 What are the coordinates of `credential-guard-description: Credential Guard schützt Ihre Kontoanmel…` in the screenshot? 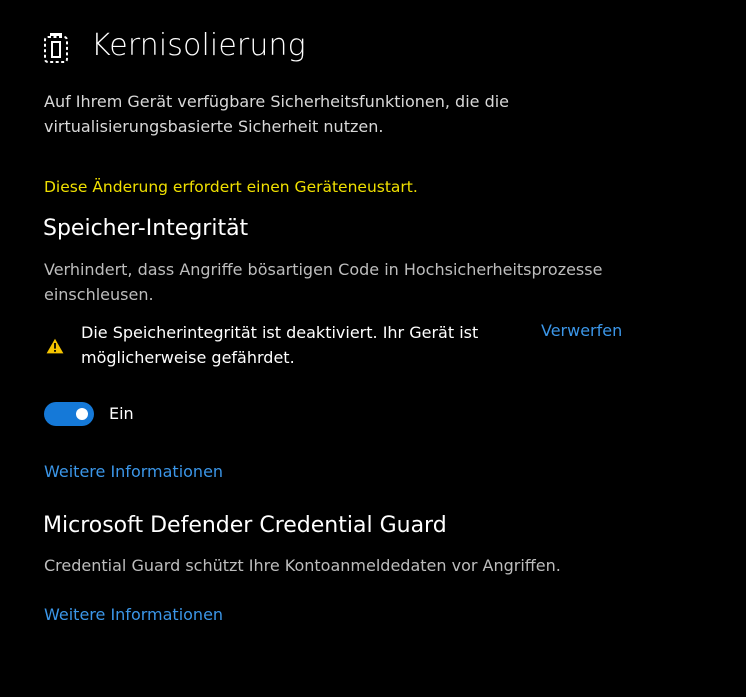 It's located at (302, 565).